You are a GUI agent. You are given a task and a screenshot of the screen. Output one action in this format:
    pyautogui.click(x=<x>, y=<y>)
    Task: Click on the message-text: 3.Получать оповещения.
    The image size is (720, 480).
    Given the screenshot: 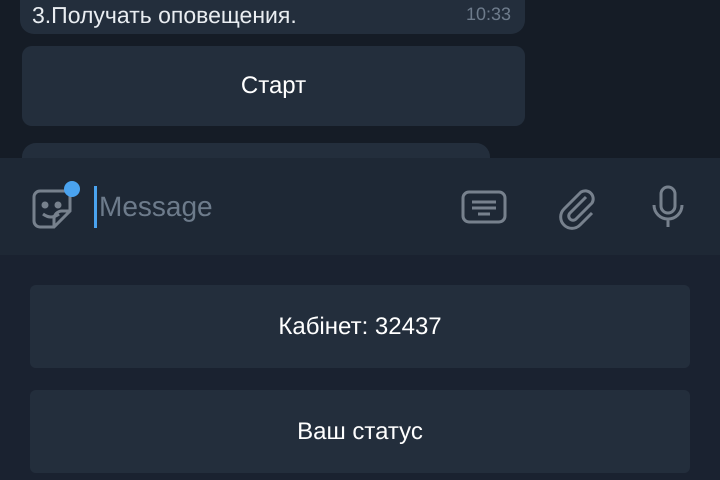 What is the action you would take?
    pyautogui.click(x=164, y=15)
    